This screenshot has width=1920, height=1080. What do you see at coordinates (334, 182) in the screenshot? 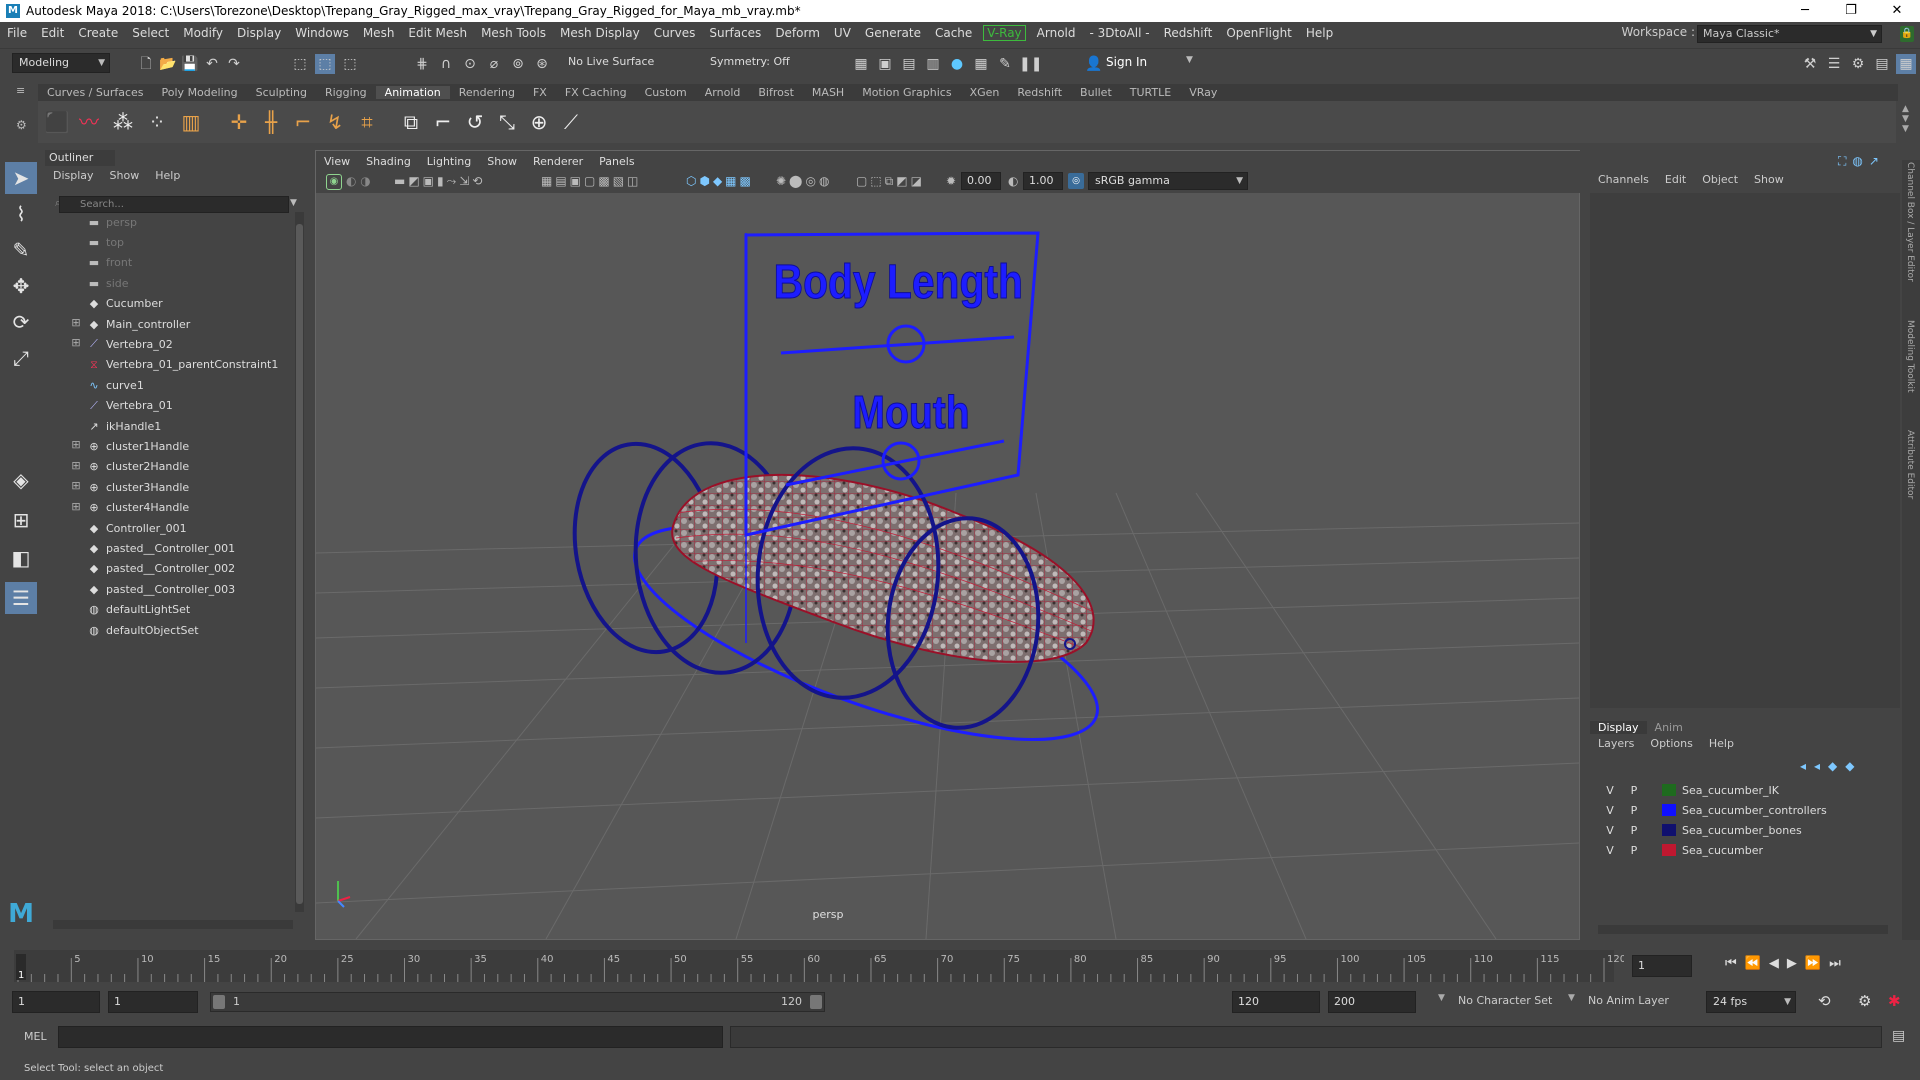
I see `select-camera-icon: ◉` at bounding box center [334, 182].